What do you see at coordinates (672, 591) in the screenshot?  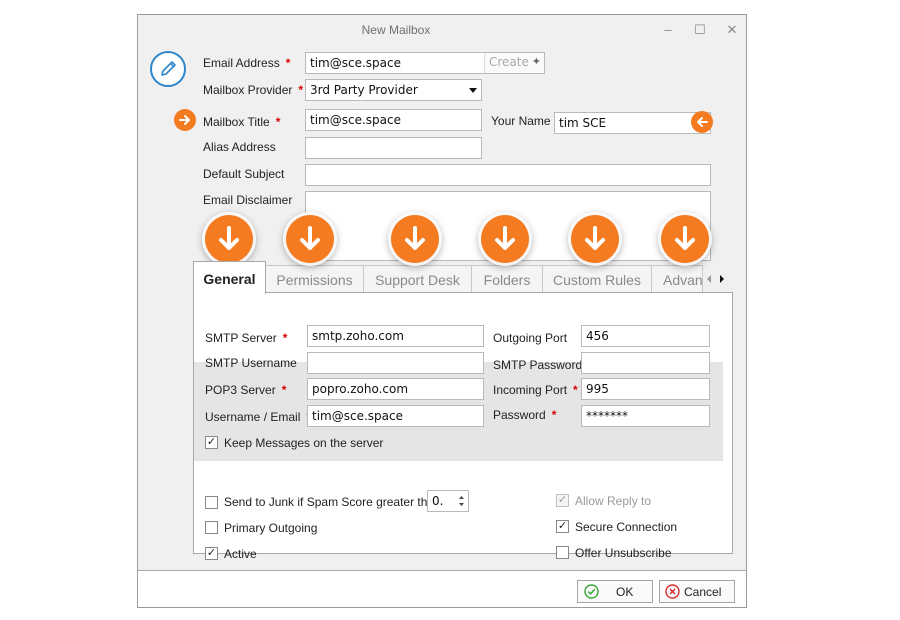 I see `cancel-circle-icon` at bounding box center [672, 591].